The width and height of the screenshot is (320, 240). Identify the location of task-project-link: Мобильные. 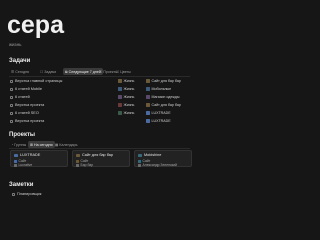
(158, 89).